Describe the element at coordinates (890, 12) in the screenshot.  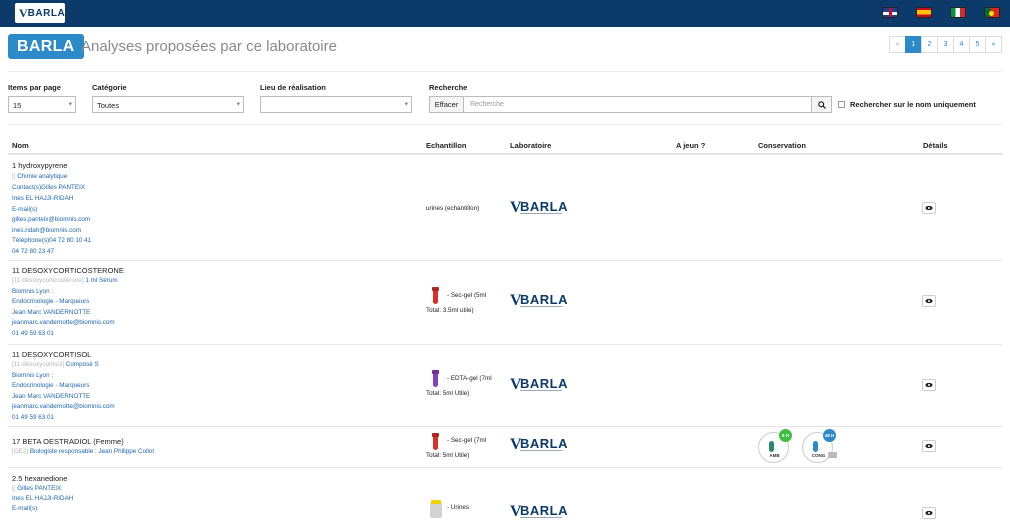
I see `flag-uk-icon` at that location.